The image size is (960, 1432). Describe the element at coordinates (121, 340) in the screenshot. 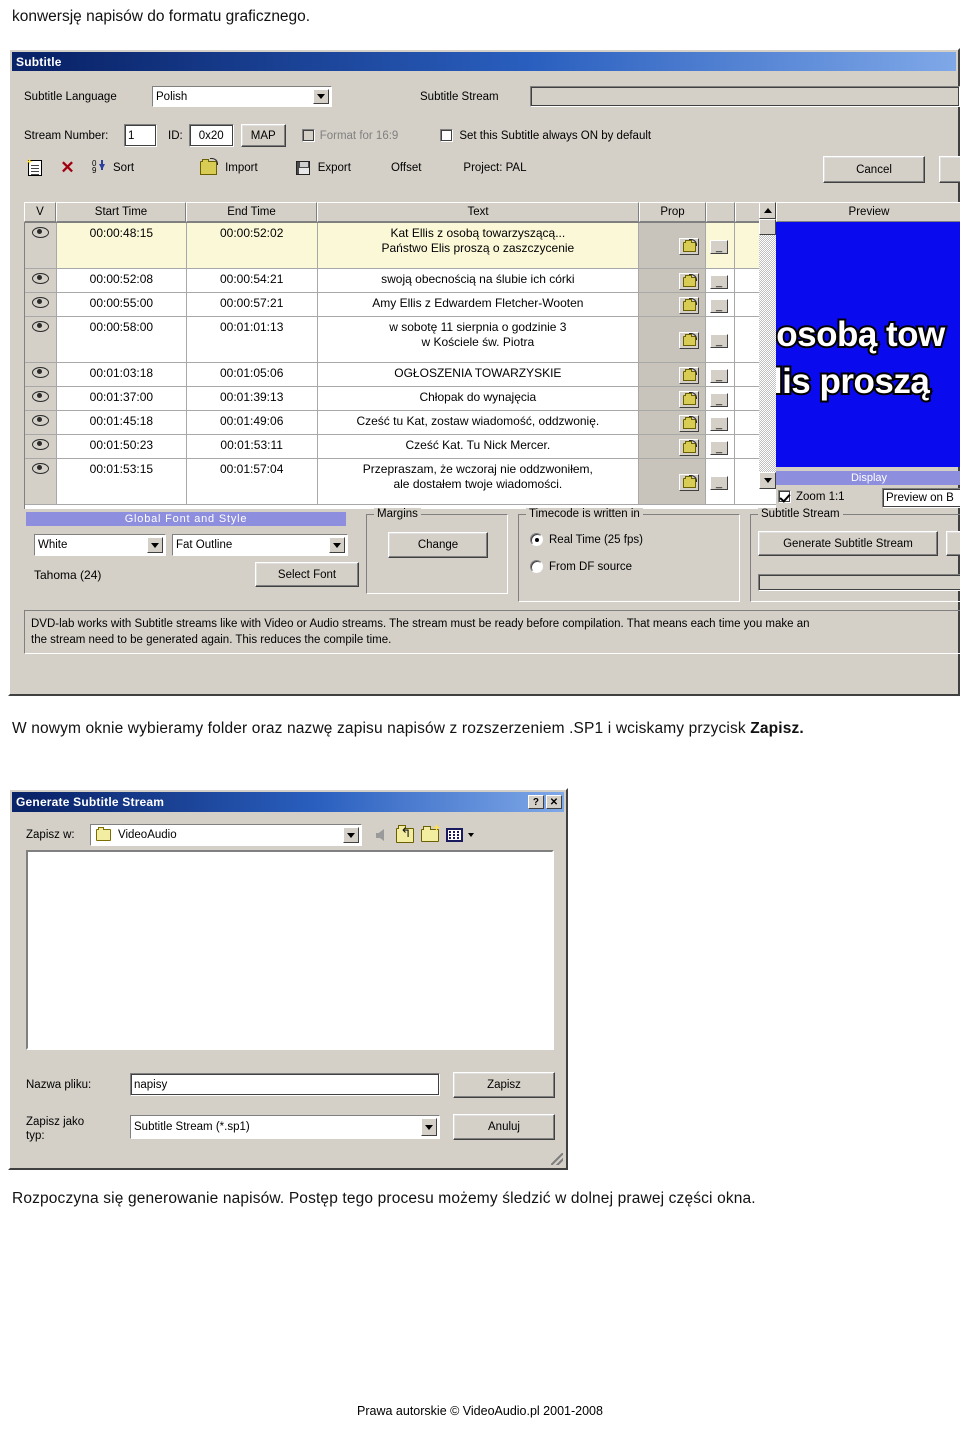

I see `cell-start-time: 00:00:58:00` at that location.